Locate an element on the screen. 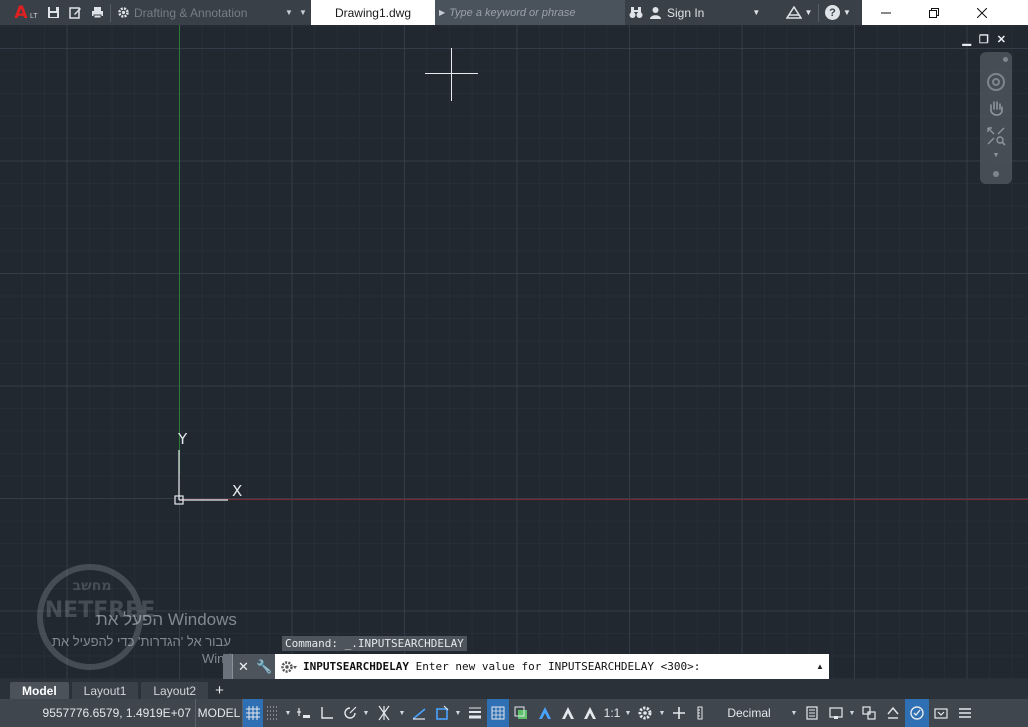  command-line-customize-button: 🔧 is located at coordinates (264, 666).